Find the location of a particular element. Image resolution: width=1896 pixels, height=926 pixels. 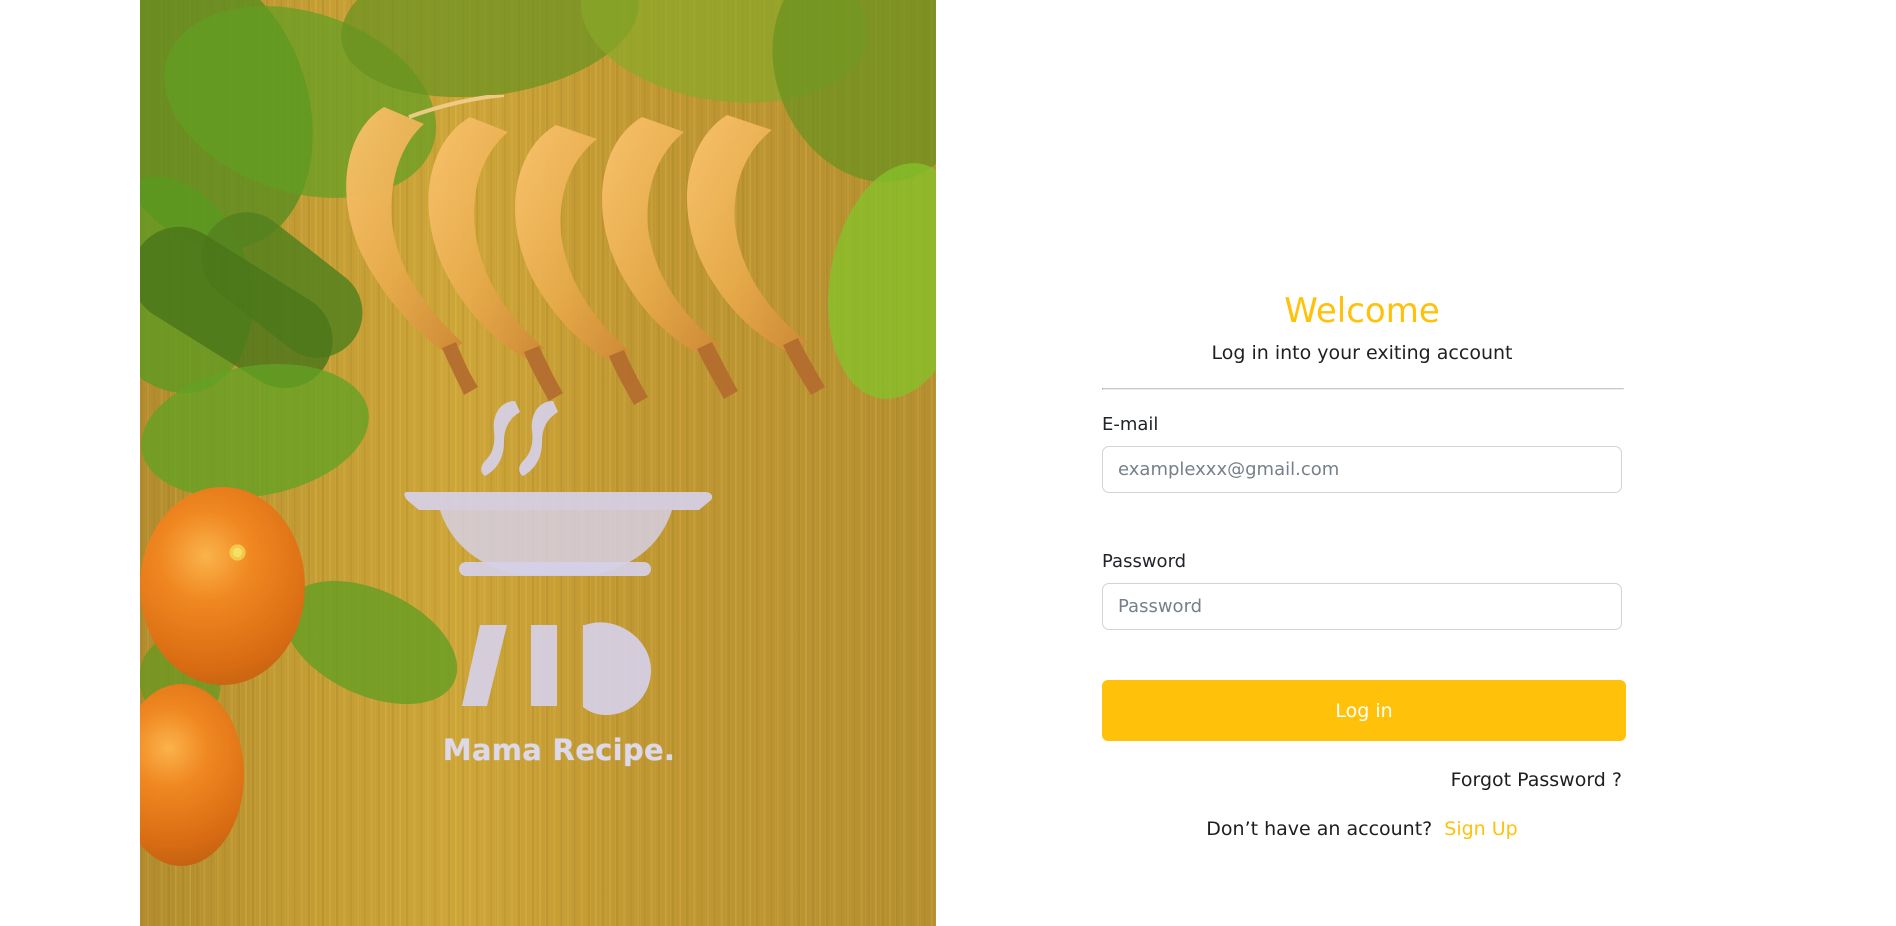

password-input is located at coordinates (1362, 606).